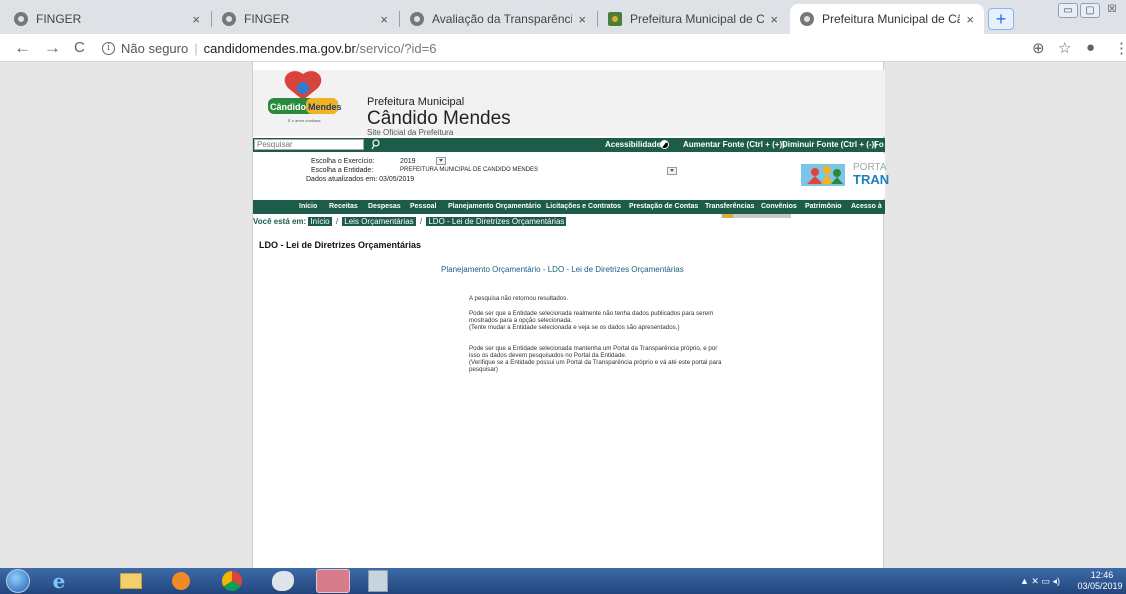 This screenshot has width=1126, height=594. I want to click on menu-item-prestacao: Prestação de Contas, so click(663, 206).